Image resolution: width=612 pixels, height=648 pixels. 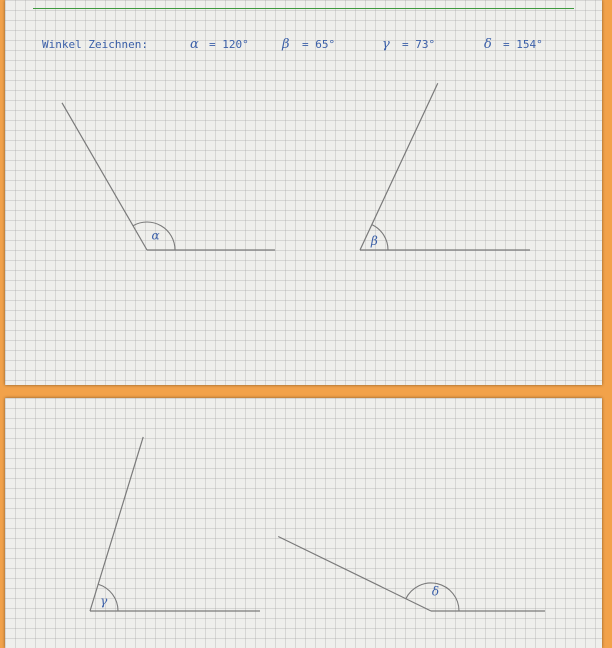 I want to click on angle-alpha-label: α, so click(x=155, y=235).